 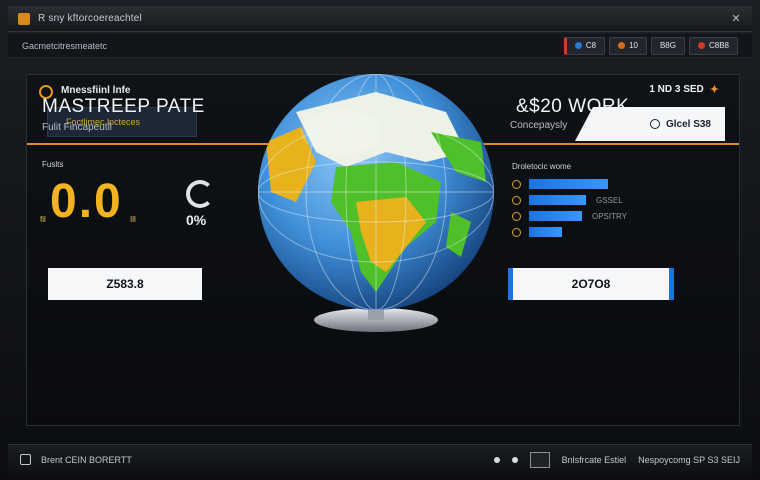 I want to click on monitor-icon, so click(x=539, y=459).